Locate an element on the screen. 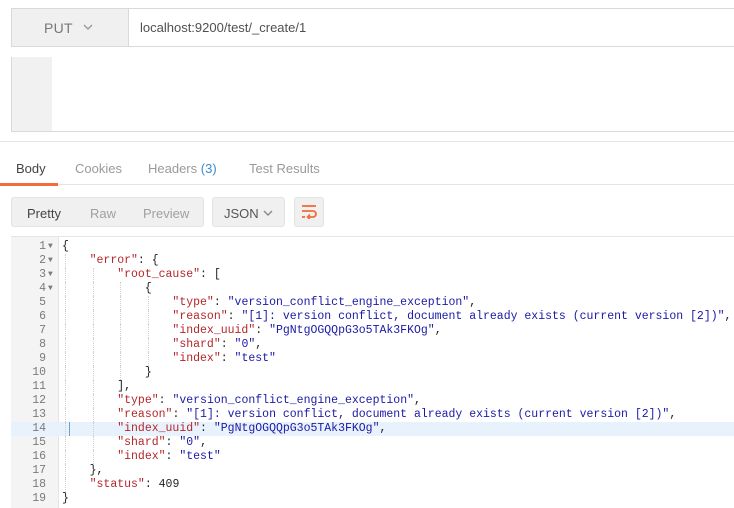 The image size is (734, 508). line-number: 17 is located at coordinates (39, 470).